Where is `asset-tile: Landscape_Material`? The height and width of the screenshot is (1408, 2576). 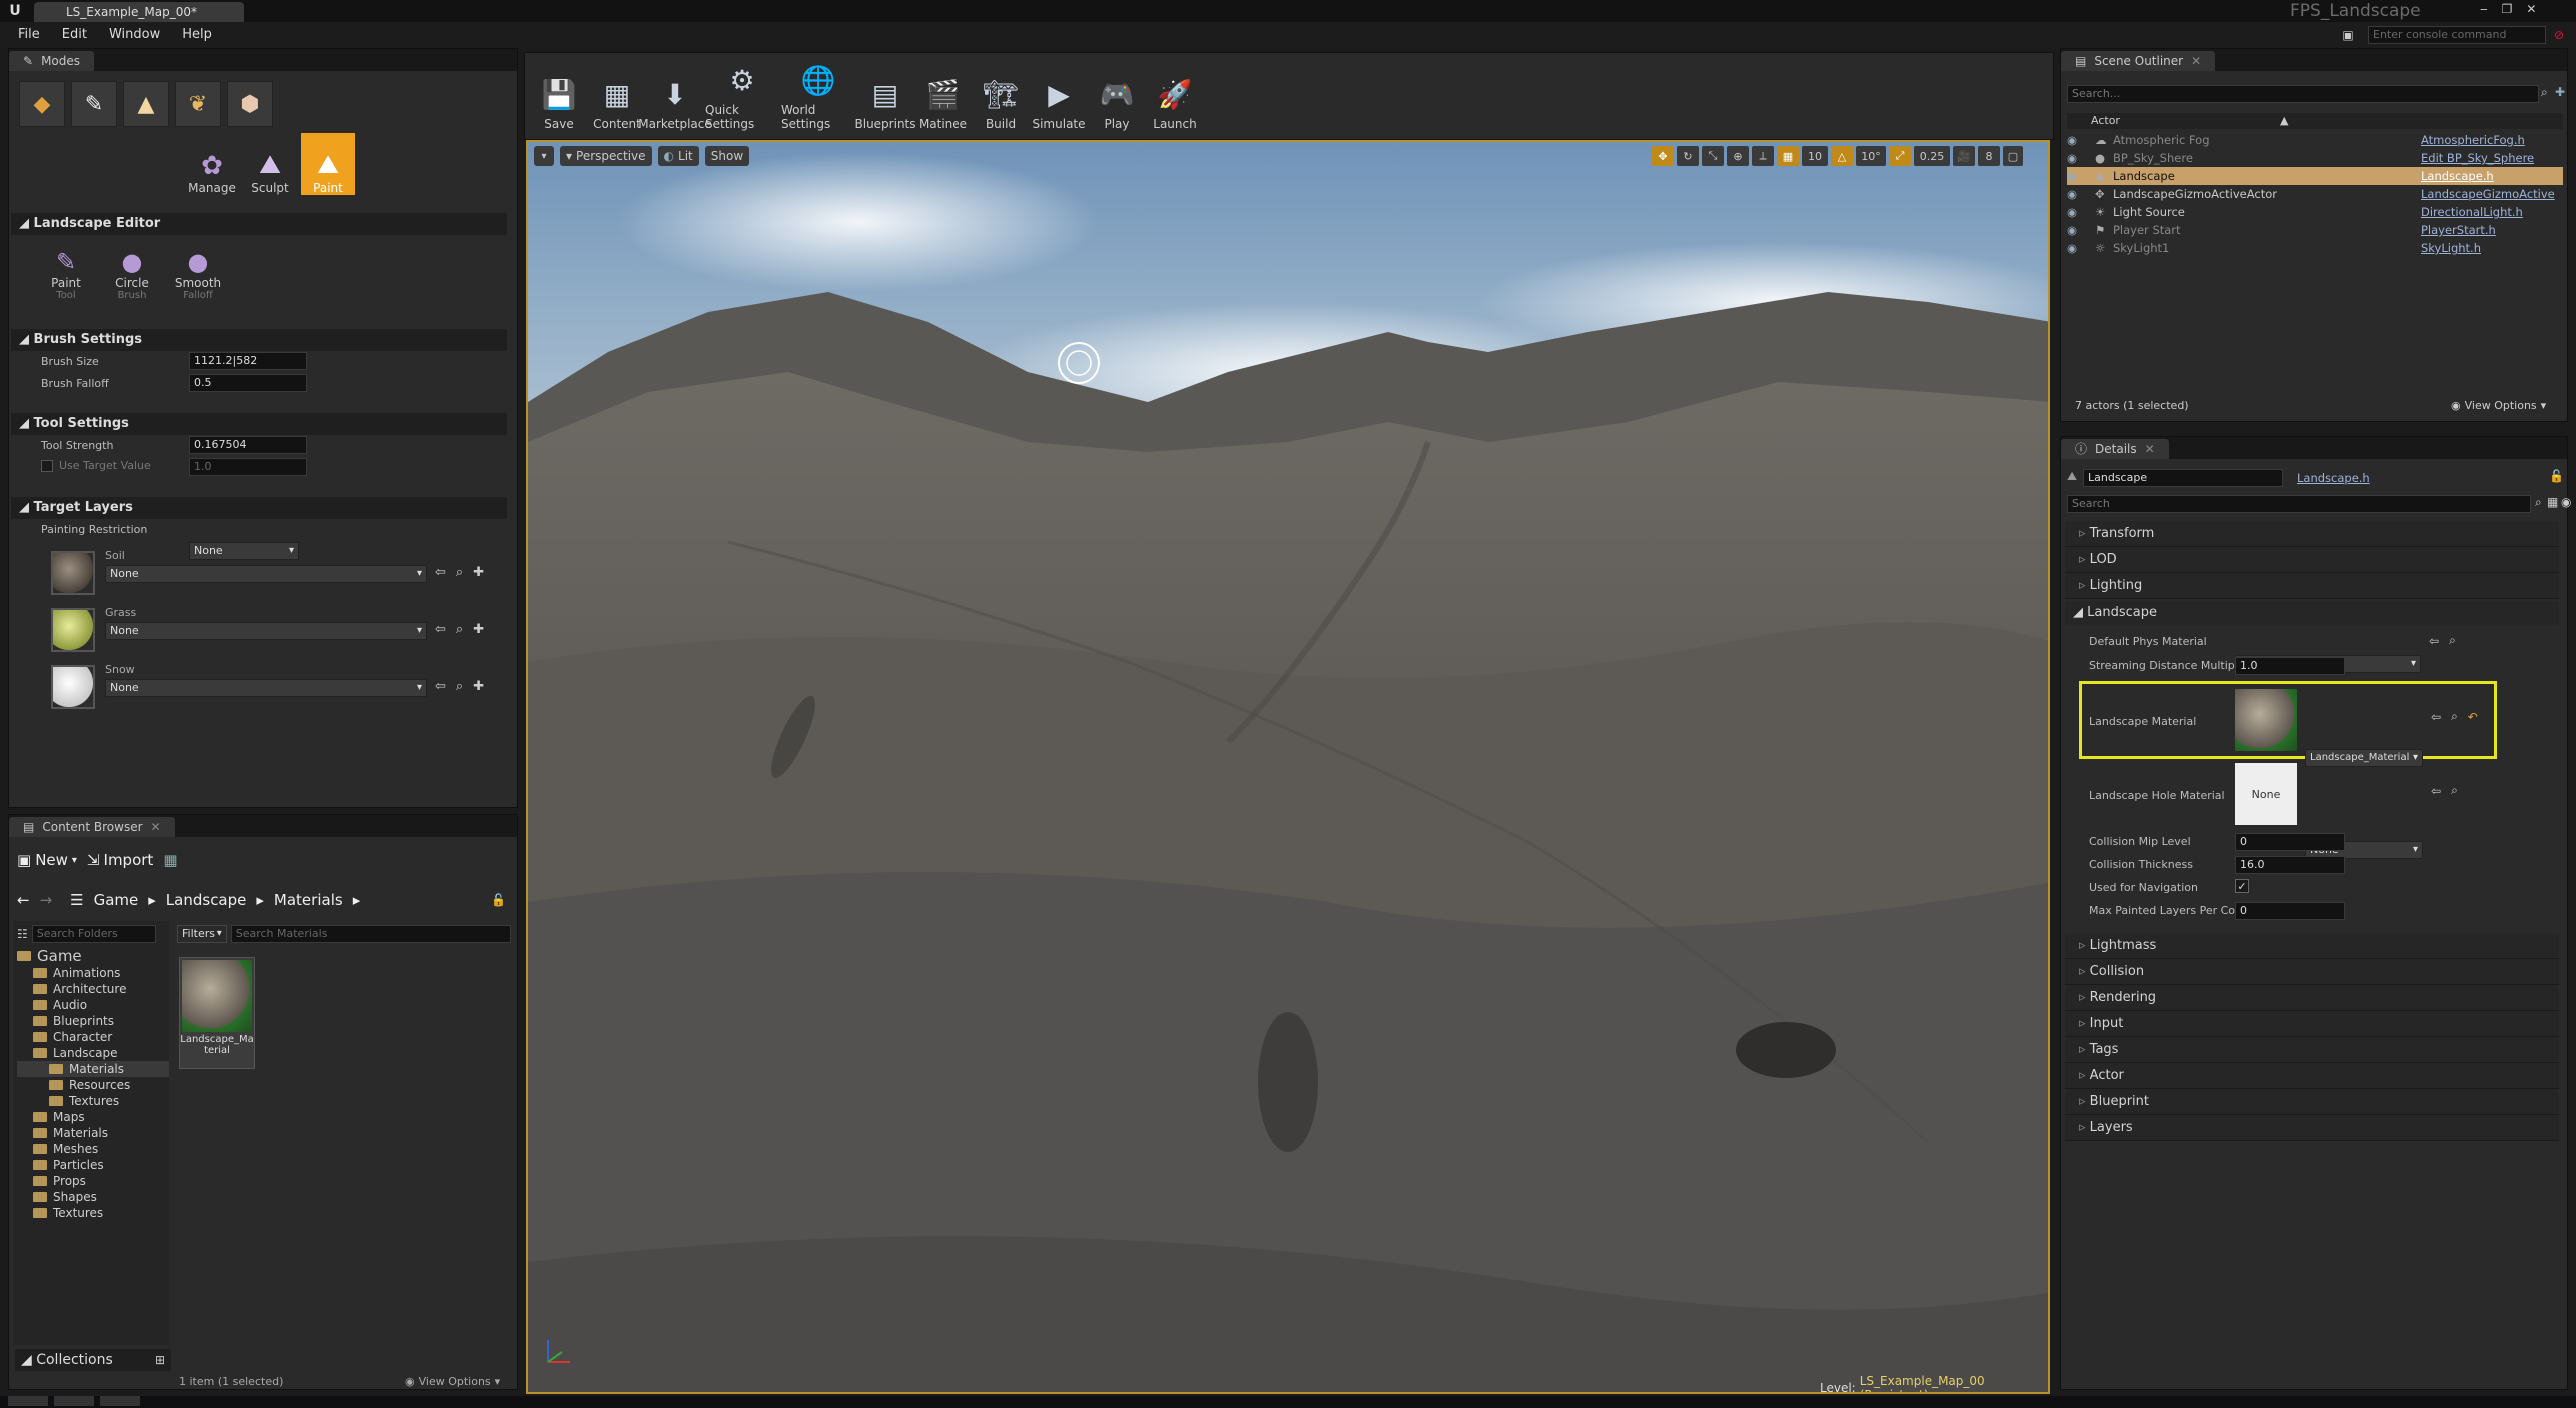
asset-tile: Landscape_Material is located at coordinates (217, 1013).